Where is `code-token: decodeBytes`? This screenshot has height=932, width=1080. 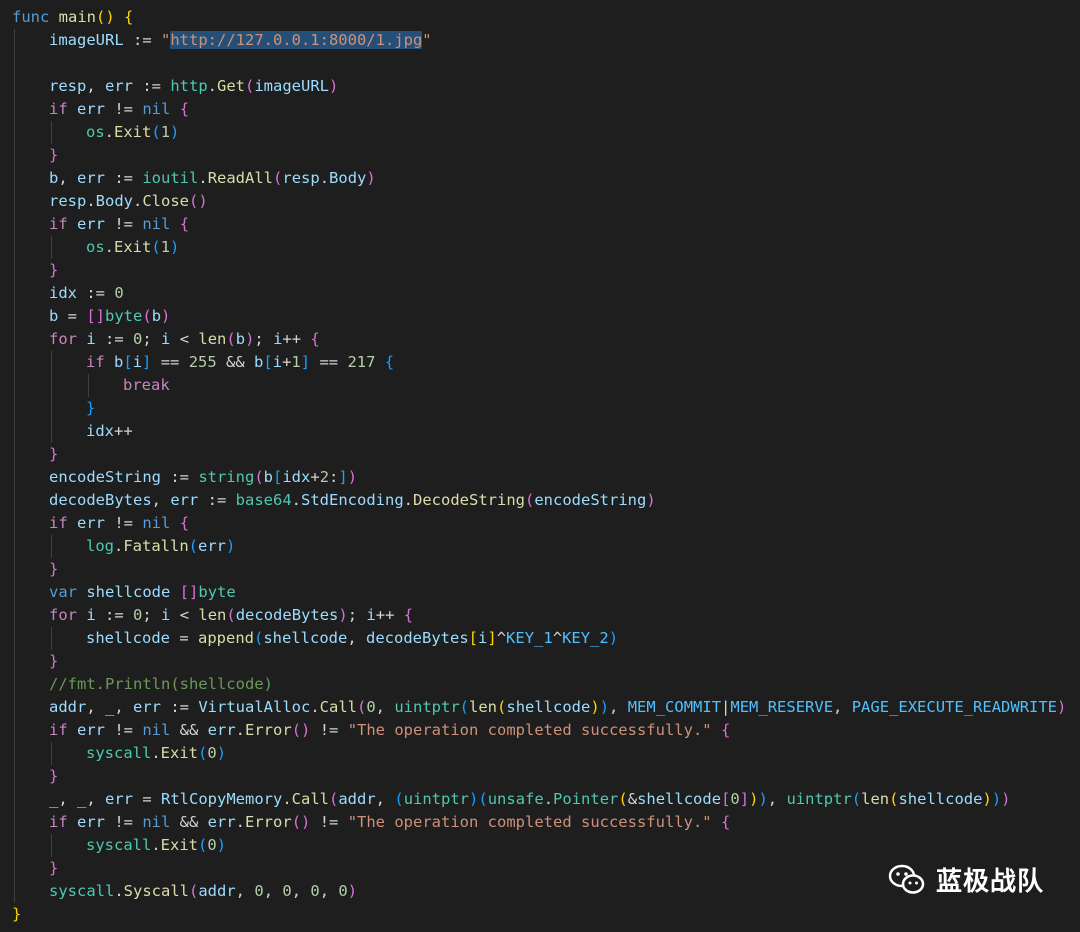
code-token: decodeBytes is located at coordinates (287, 615).